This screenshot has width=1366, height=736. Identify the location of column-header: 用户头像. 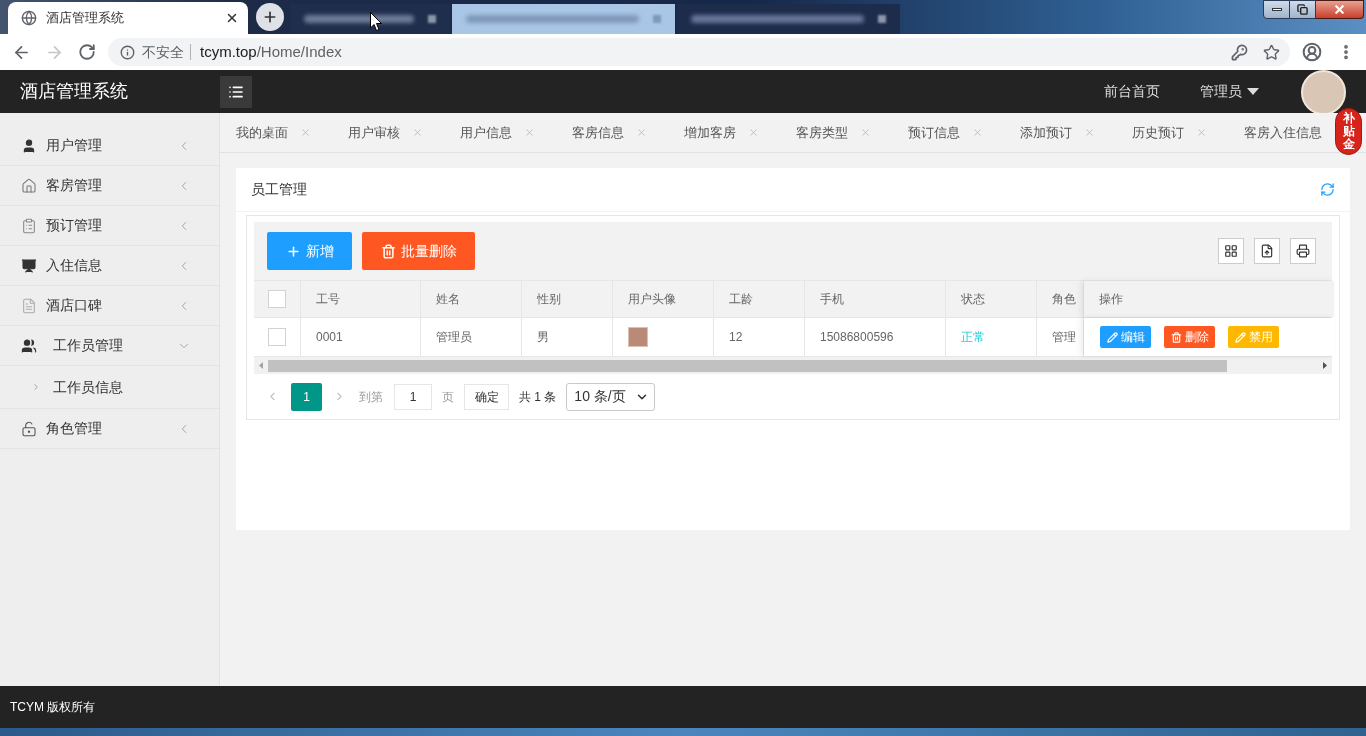
(663, 299).